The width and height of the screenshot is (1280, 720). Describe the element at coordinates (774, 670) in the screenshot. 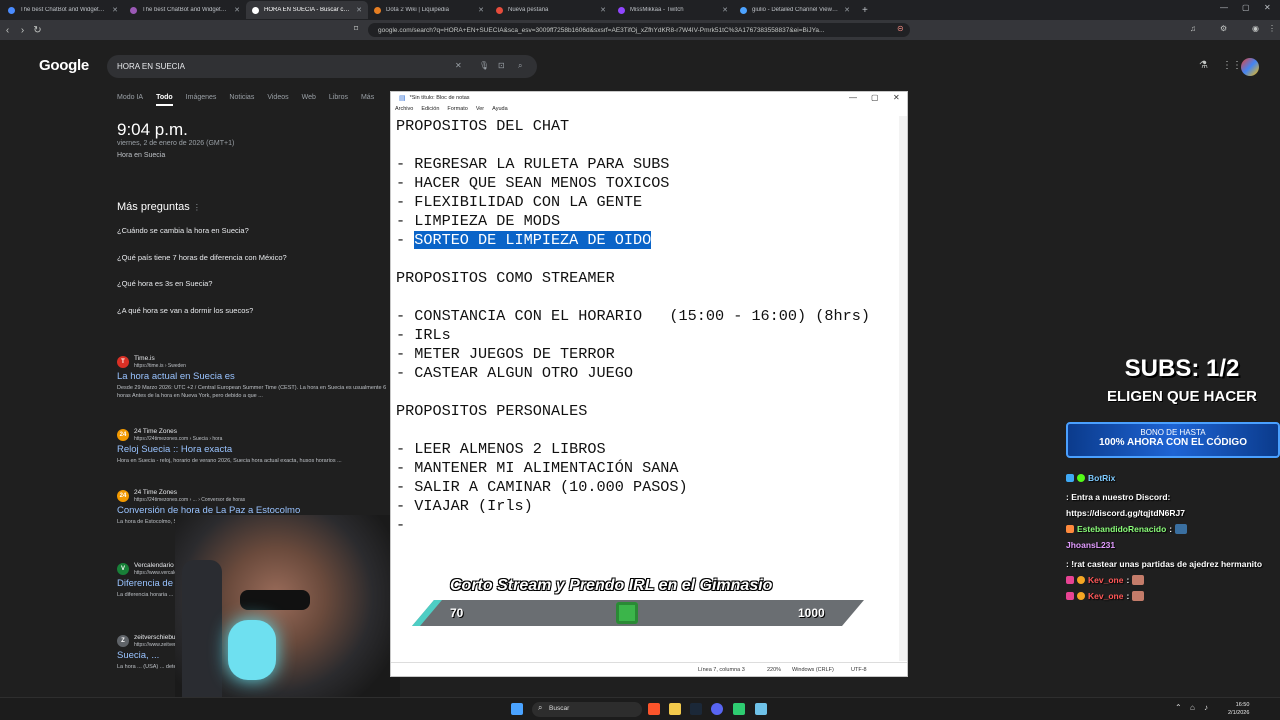

I see `zoom-level: 220%` at that location.